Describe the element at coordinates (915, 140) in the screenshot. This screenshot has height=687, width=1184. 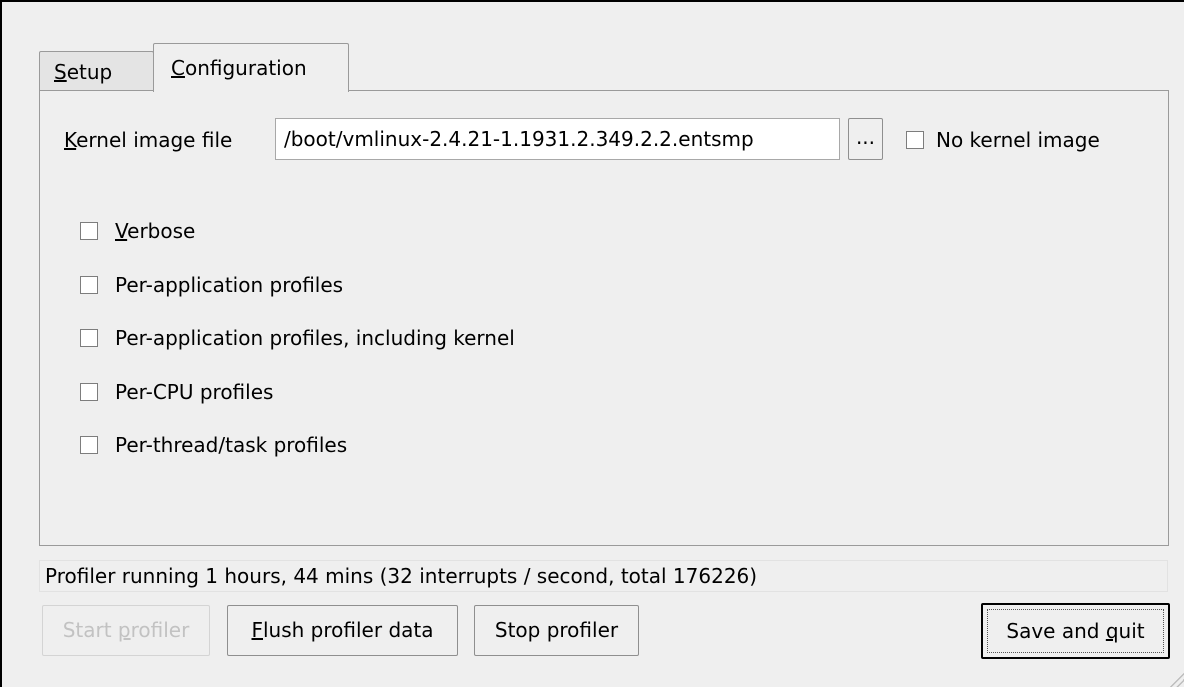
I see `no-kernel-image-checkbox-box` at that location.